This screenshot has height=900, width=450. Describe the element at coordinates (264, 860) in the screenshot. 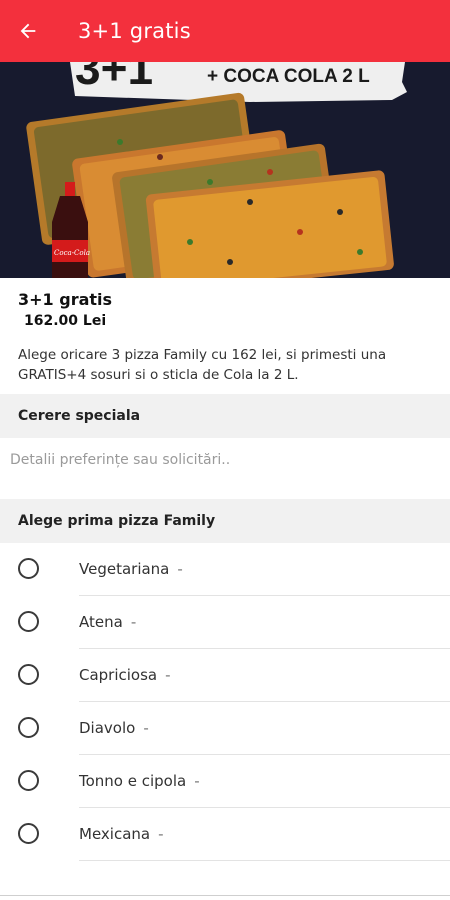

I see `divider` at that location.